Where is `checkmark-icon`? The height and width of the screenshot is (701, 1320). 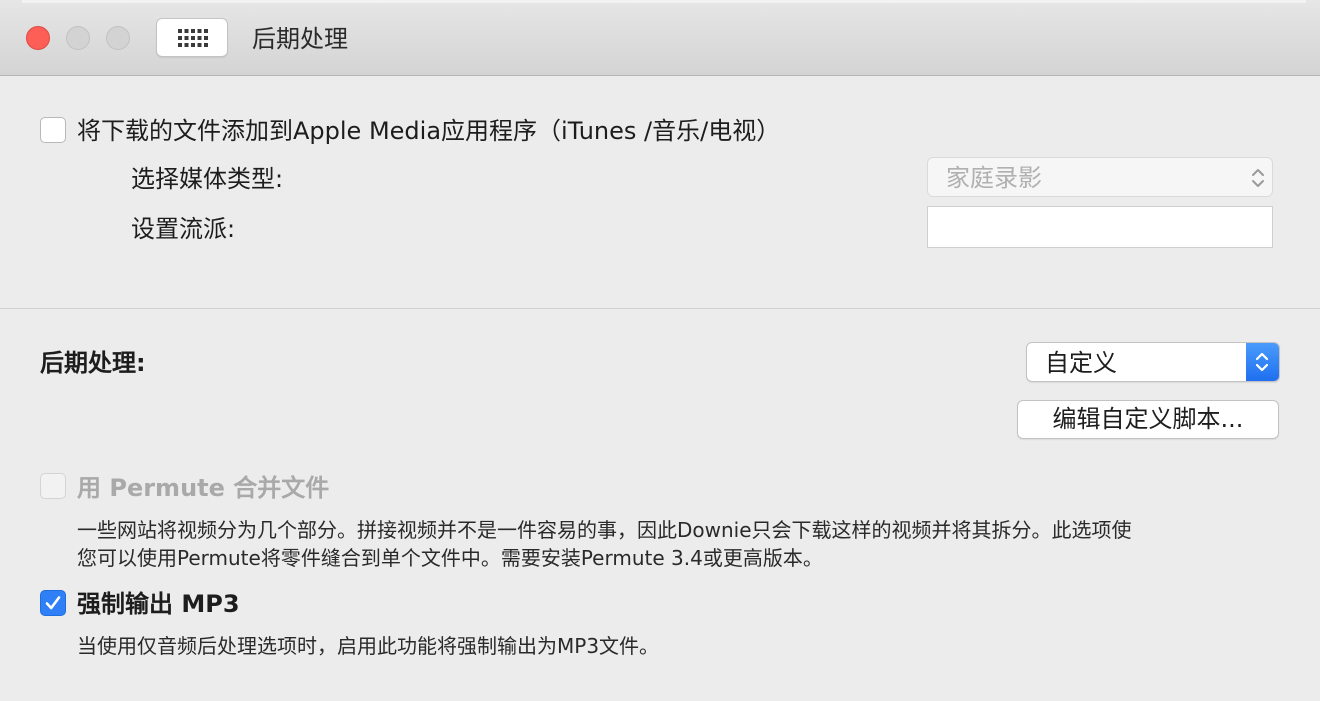
checkmark-icon is located at coordinates (53, 603).